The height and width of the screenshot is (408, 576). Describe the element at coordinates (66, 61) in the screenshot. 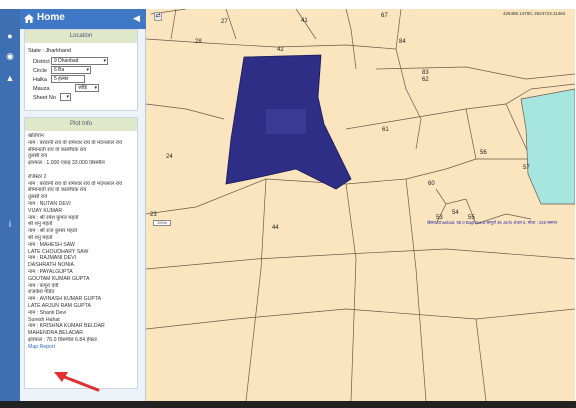

I see `district-value: 9 Dhanbad` at that location.